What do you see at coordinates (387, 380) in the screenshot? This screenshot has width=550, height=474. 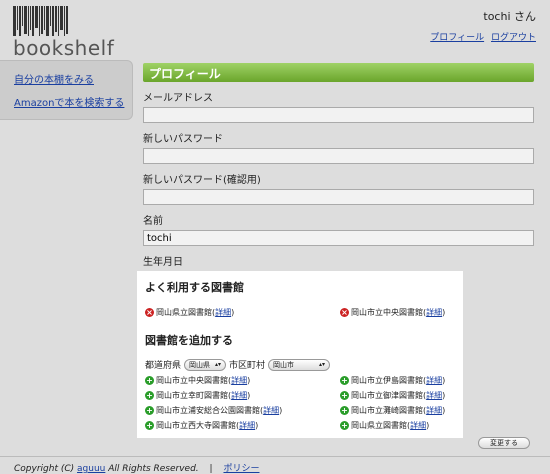 I see `library-name: 岡山市立伊島図書館` at bounding box center [387, 380].